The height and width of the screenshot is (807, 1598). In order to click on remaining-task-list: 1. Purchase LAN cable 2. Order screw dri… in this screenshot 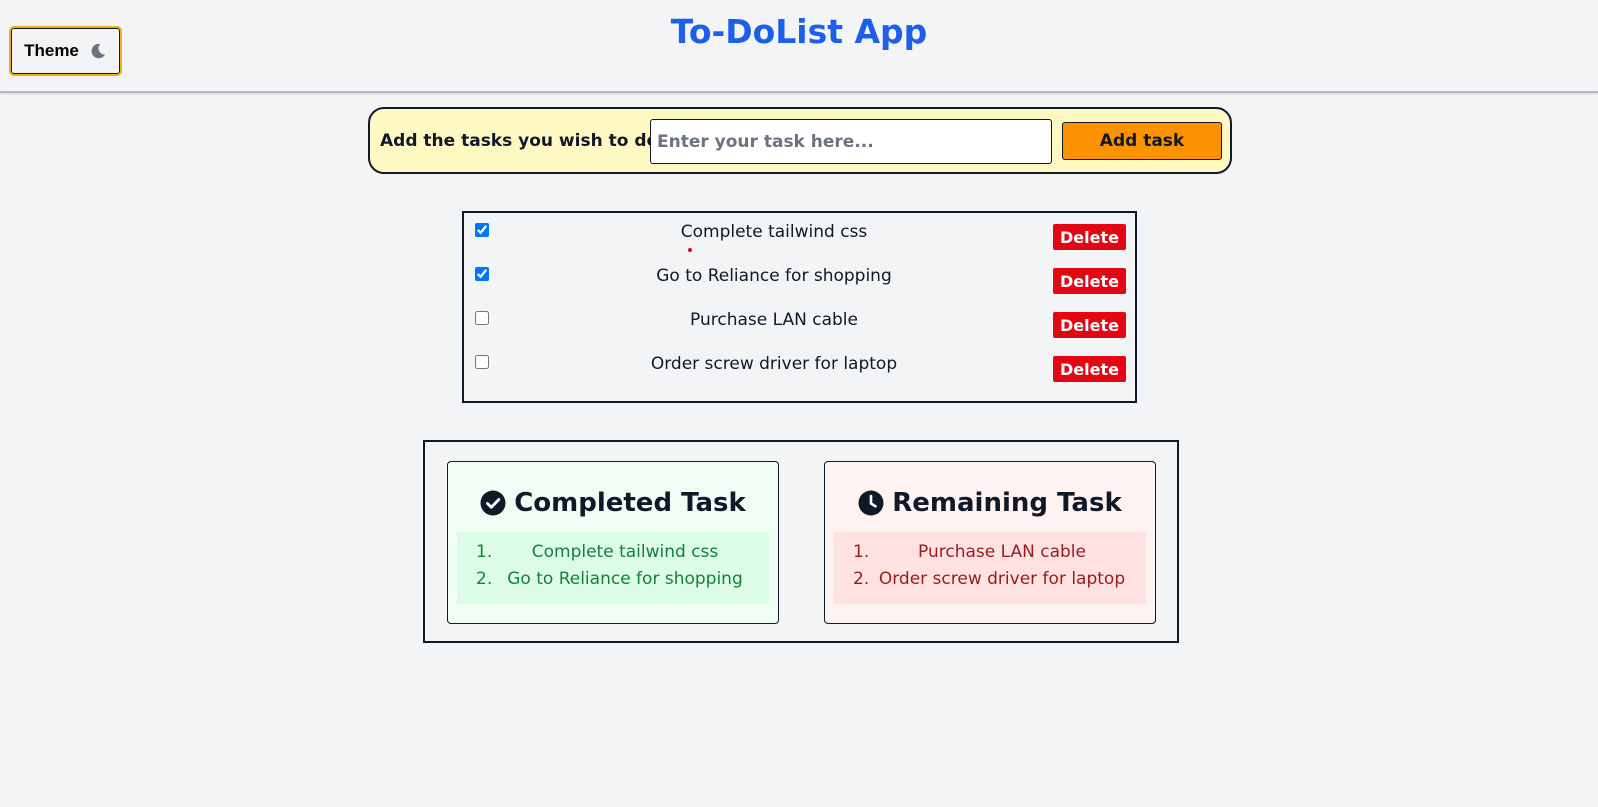, I will do `click(990, 568)`.